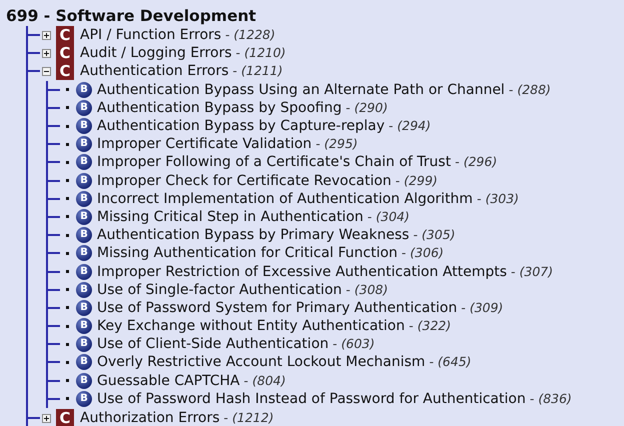  Describe the element at coordinates (247, 253) in the screenshot. I see `tree-item: Missing Authentication for Critical Function` at that location.